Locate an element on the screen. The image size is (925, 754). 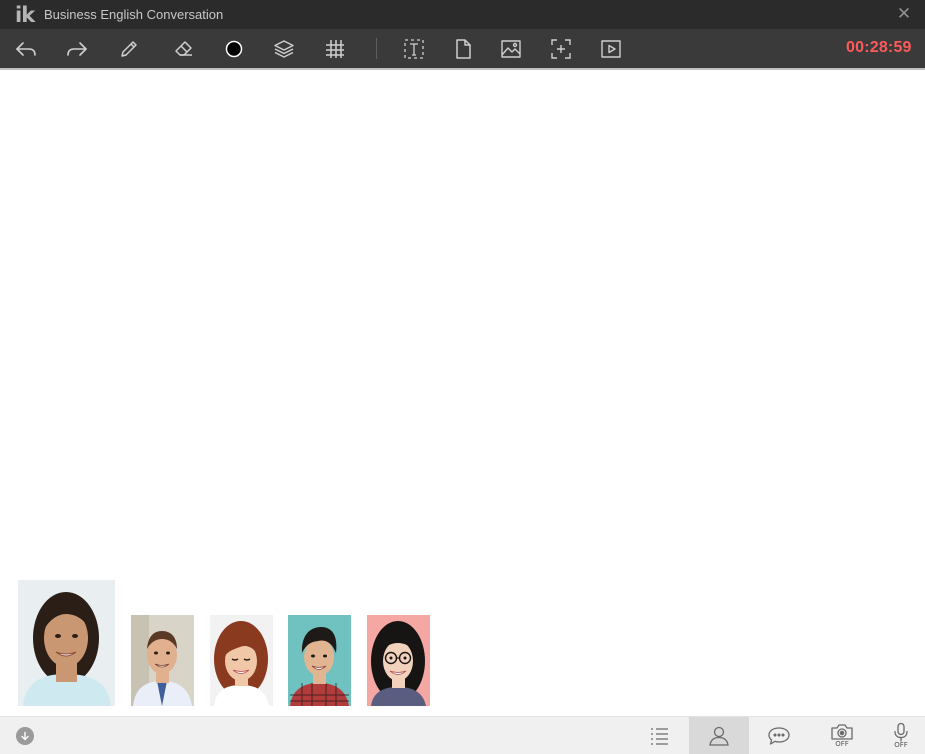
whiteboard-toolbar: 00:28:59 is located at coordinates (462, 49).